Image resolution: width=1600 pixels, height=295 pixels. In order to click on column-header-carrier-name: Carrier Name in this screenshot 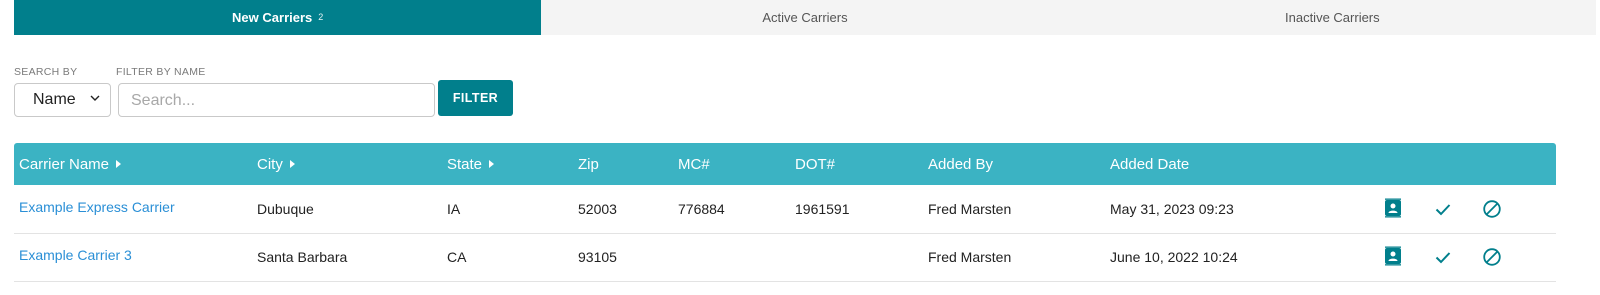, I will do `click(70, 164)`.